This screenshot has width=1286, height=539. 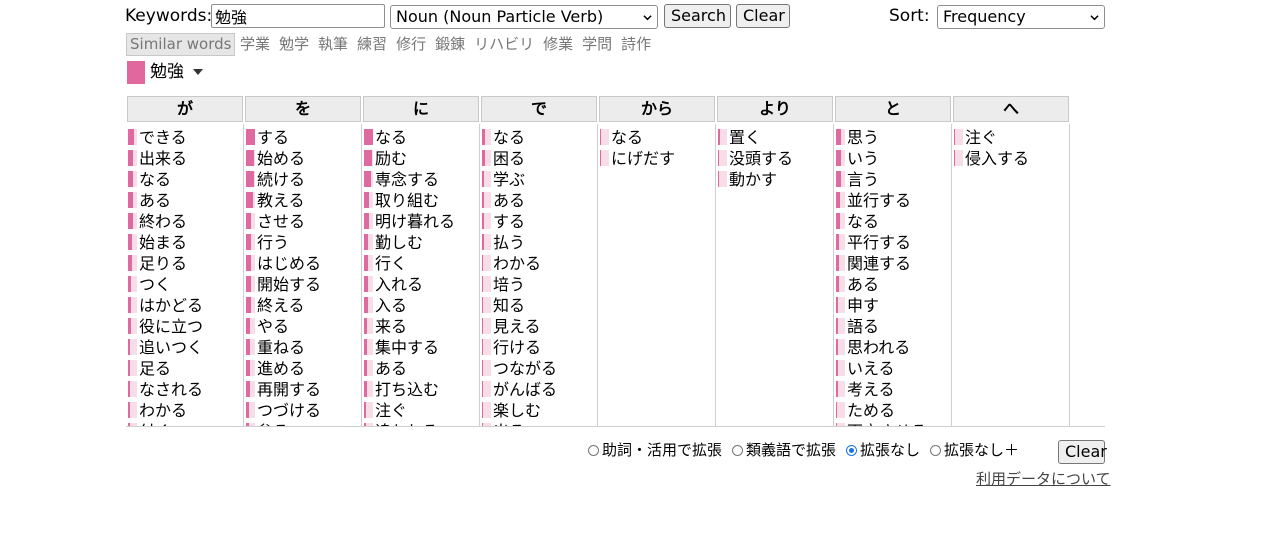 I want to click on similar-word-link: 鍛錬, so click(x=450, y=44).